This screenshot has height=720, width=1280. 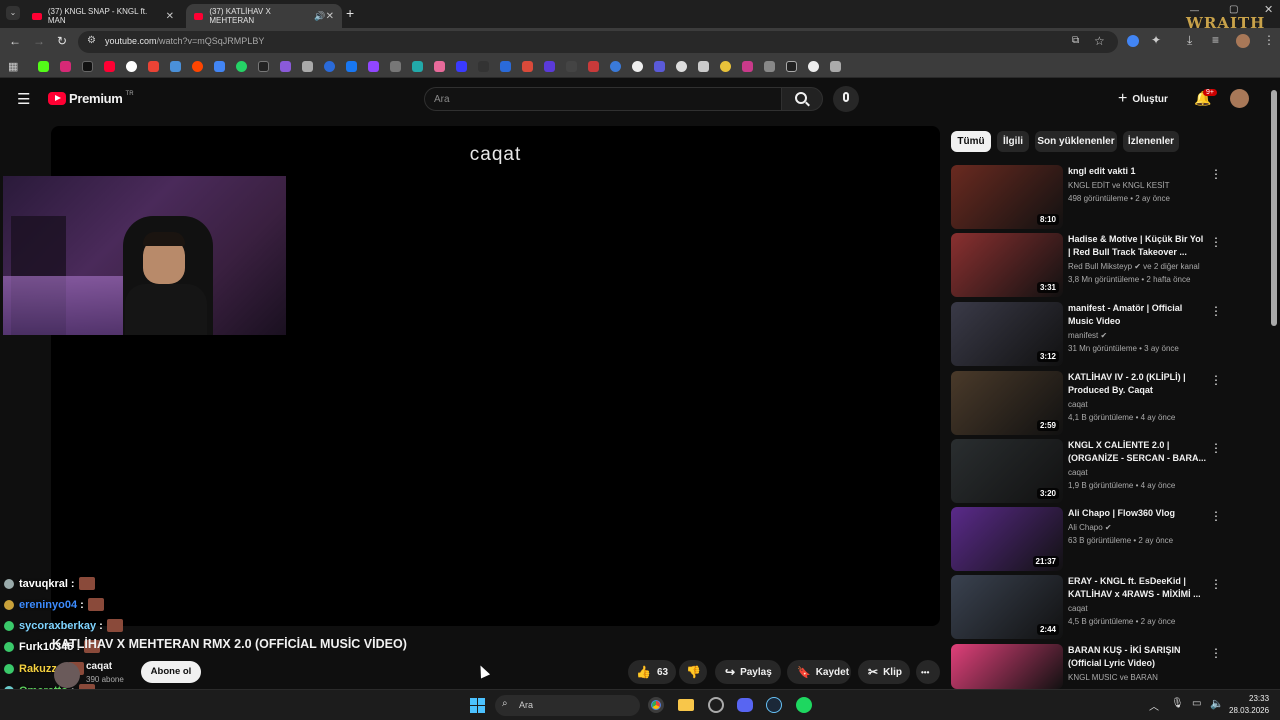 What do you see at coordinates (1217, 703) in the screenshot?
I see `volume-icon: 🔈` at bounding box center [1217, 703].